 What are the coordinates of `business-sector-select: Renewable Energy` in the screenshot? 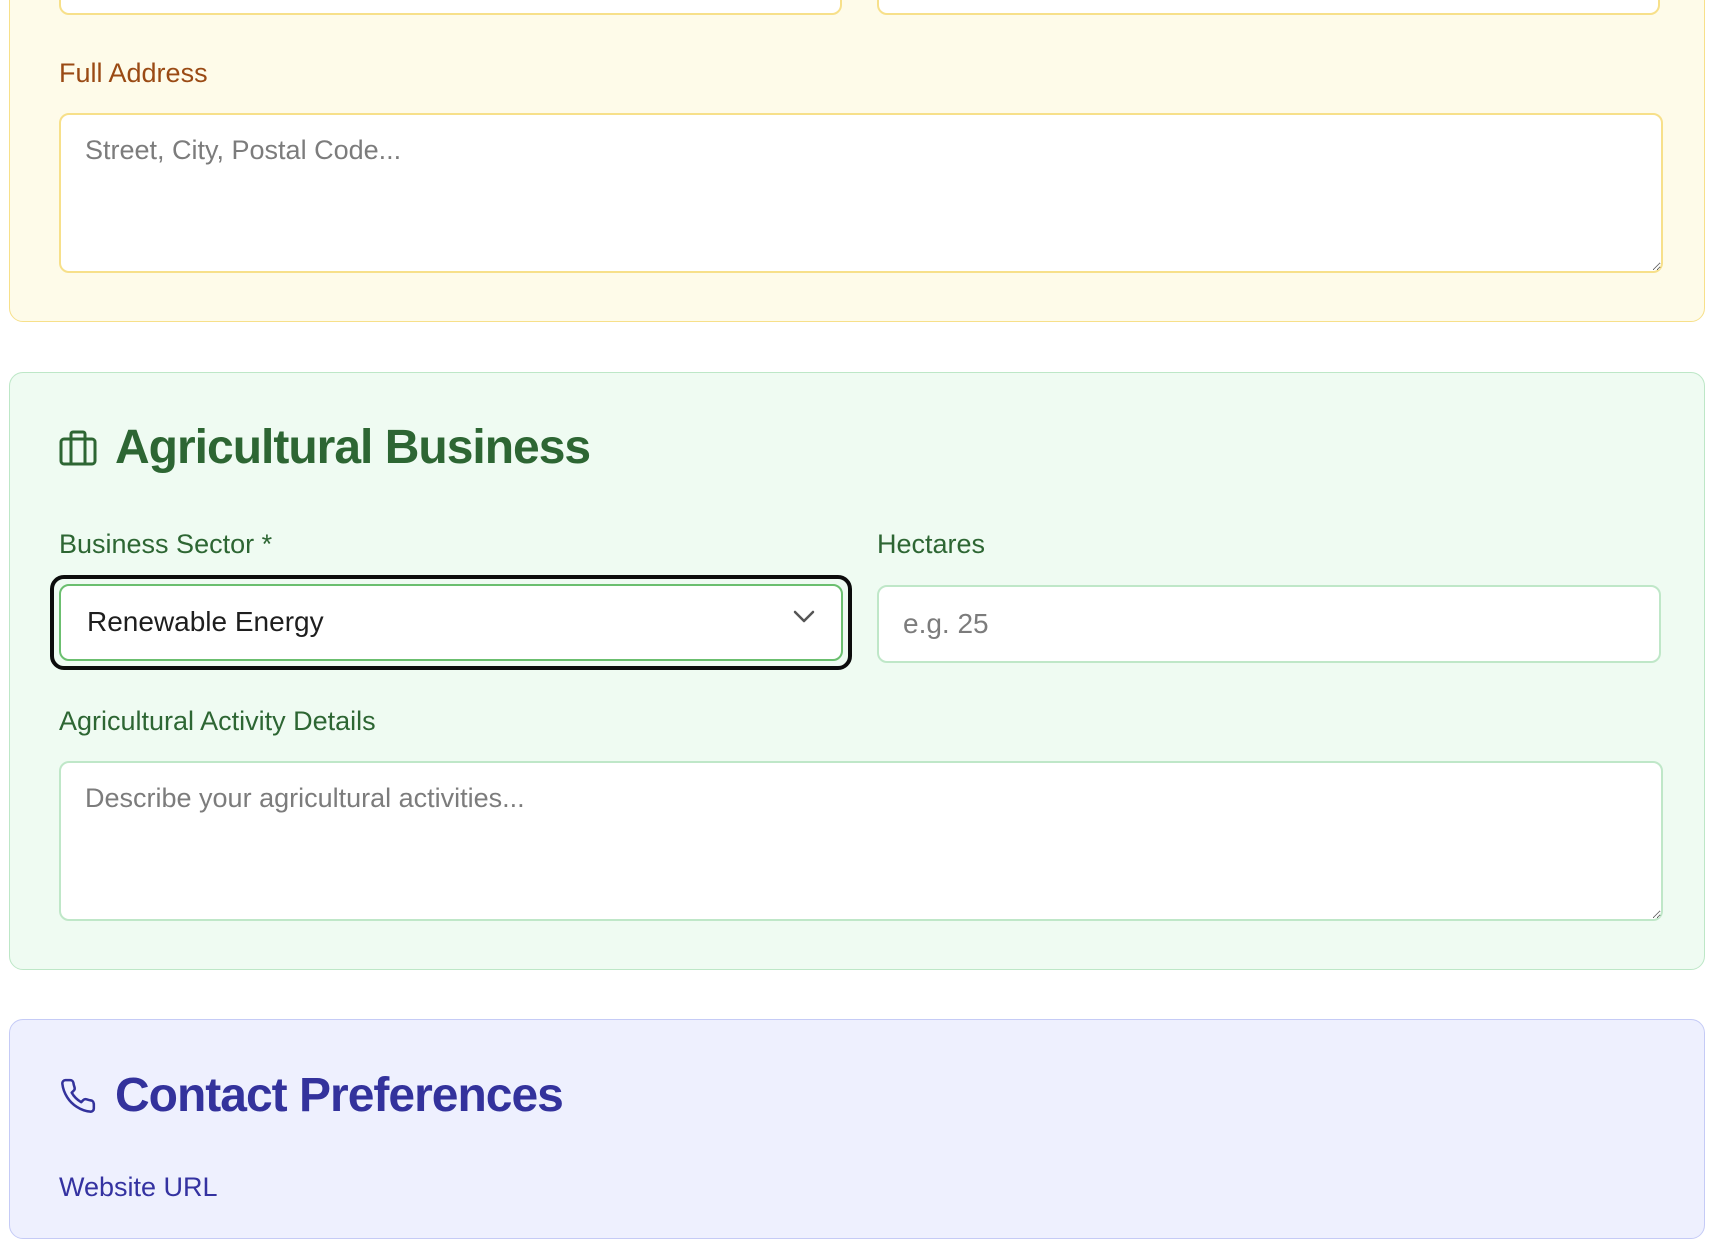 It's located at (451, 622).